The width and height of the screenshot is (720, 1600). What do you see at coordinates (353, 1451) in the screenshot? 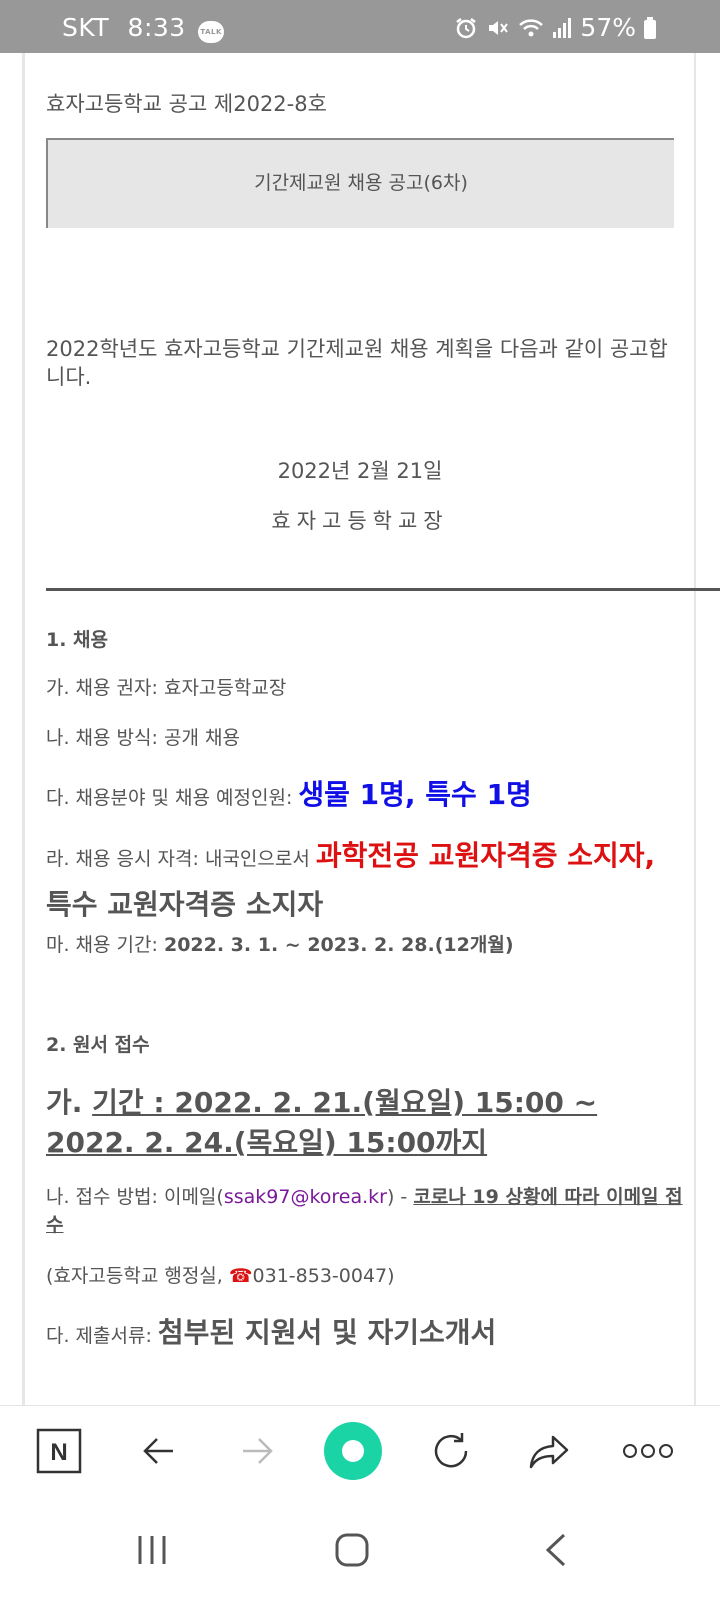
I see `green-dot-icon` at bounding box center [353, 1451].